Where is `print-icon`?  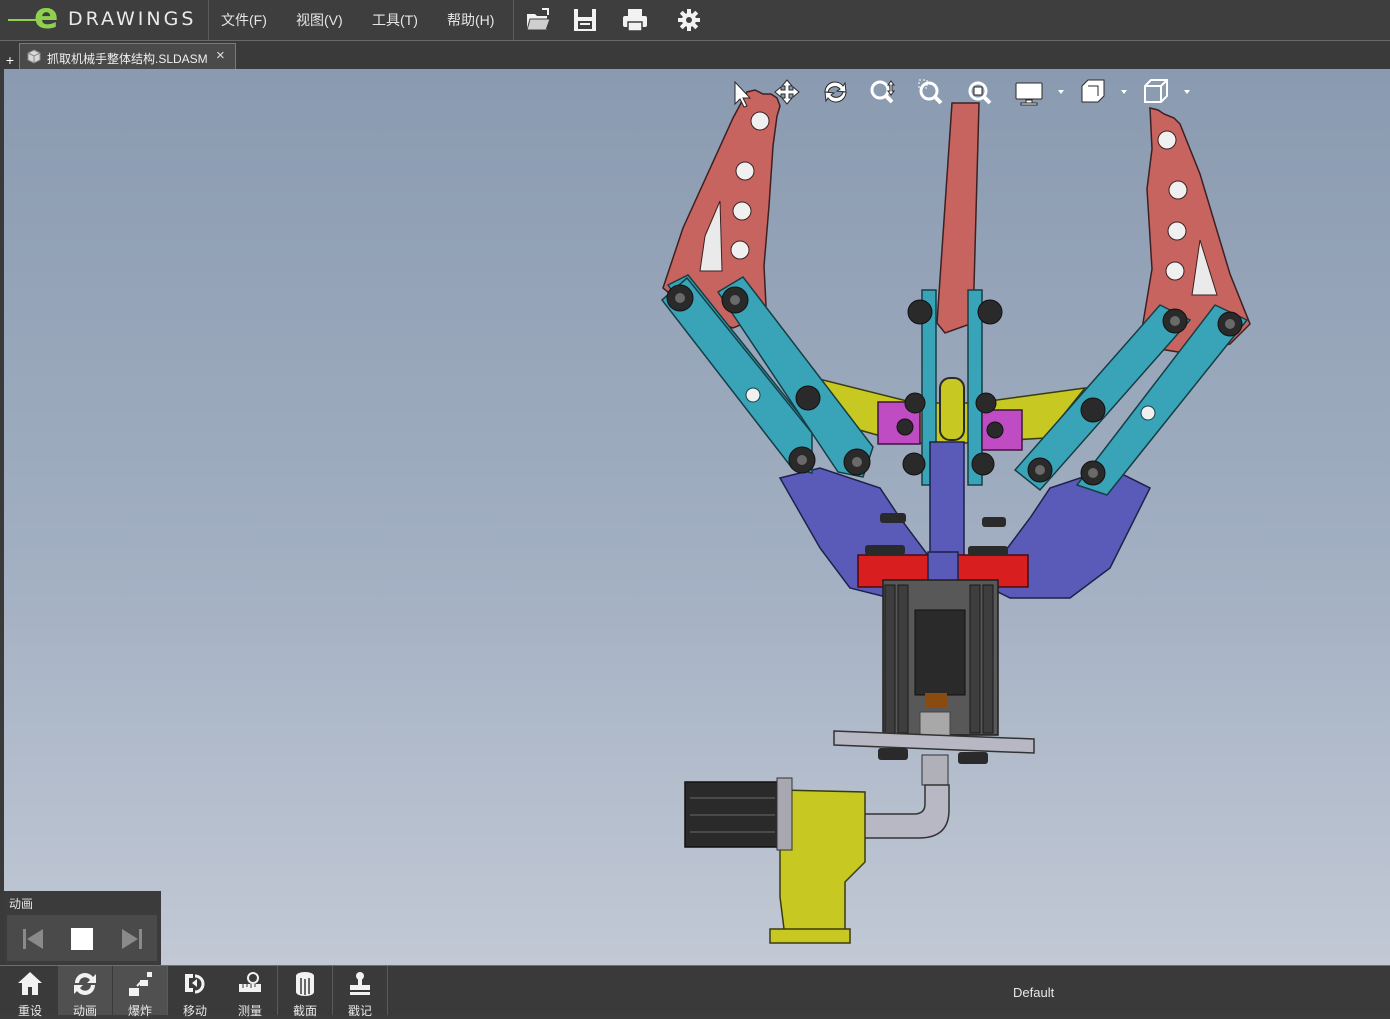 print-icon is located at coordinates (635, 20).